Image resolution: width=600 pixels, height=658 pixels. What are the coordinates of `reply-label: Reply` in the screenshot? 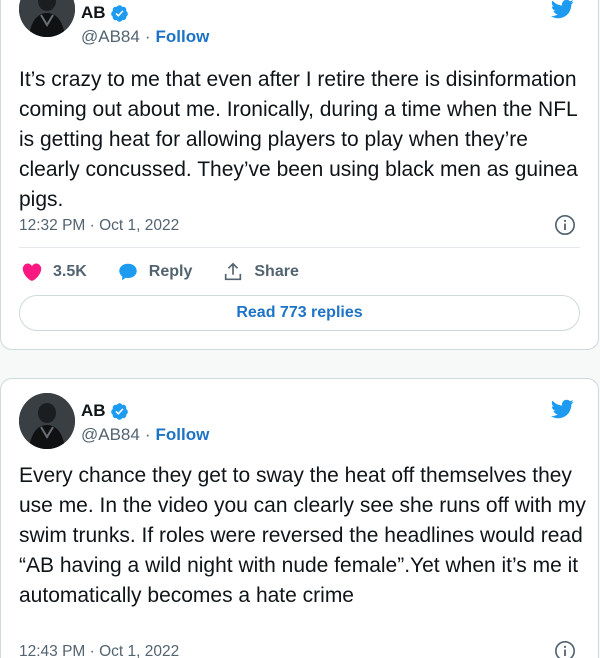 It's located at (170, 271).